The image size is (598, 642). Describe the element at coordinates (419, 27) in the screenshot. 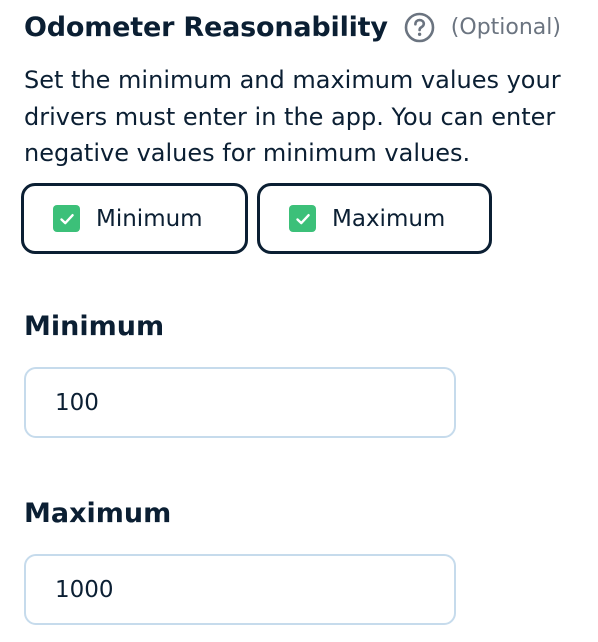

I see `question-circle-icon` at that location.